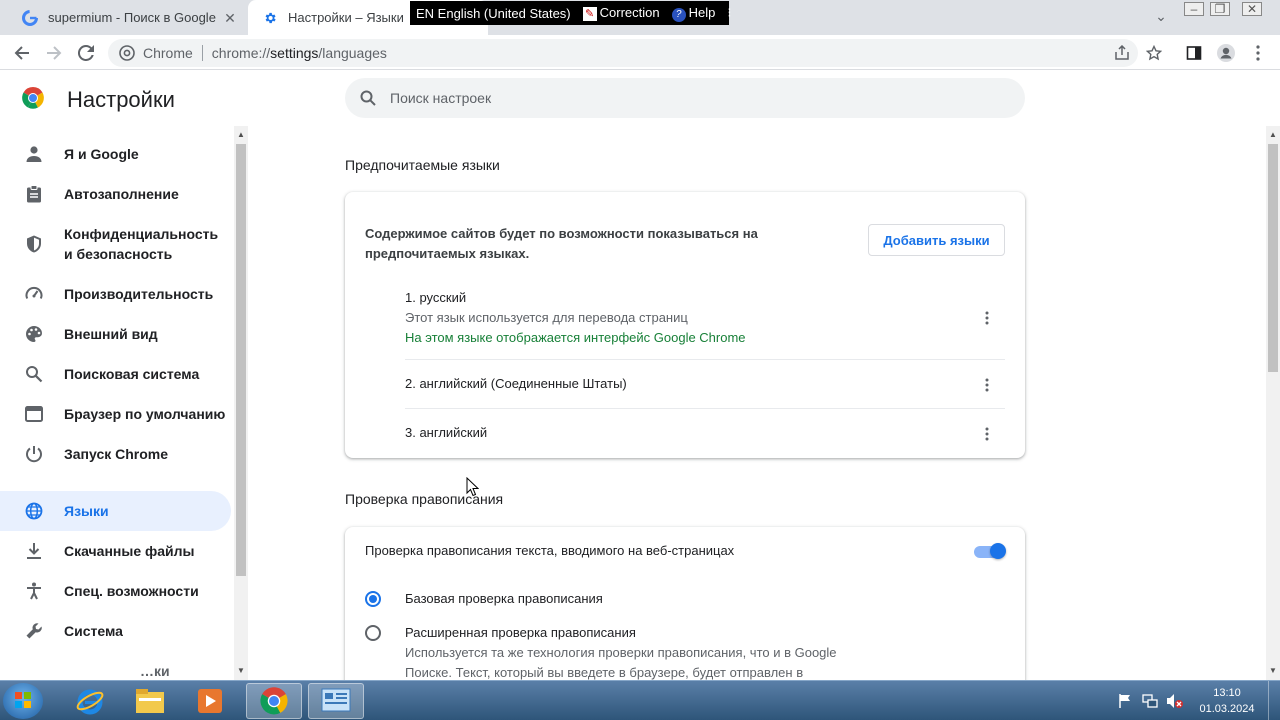  Describe the element at coordinates (270, 18) in the screenshot. I see `gear-icon` at that location.